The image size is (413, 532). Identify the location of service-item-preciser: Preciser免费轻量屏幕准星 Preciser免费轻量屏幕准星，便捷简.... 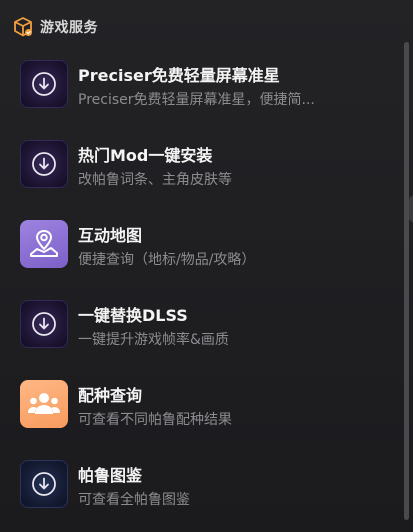
(200, 92).